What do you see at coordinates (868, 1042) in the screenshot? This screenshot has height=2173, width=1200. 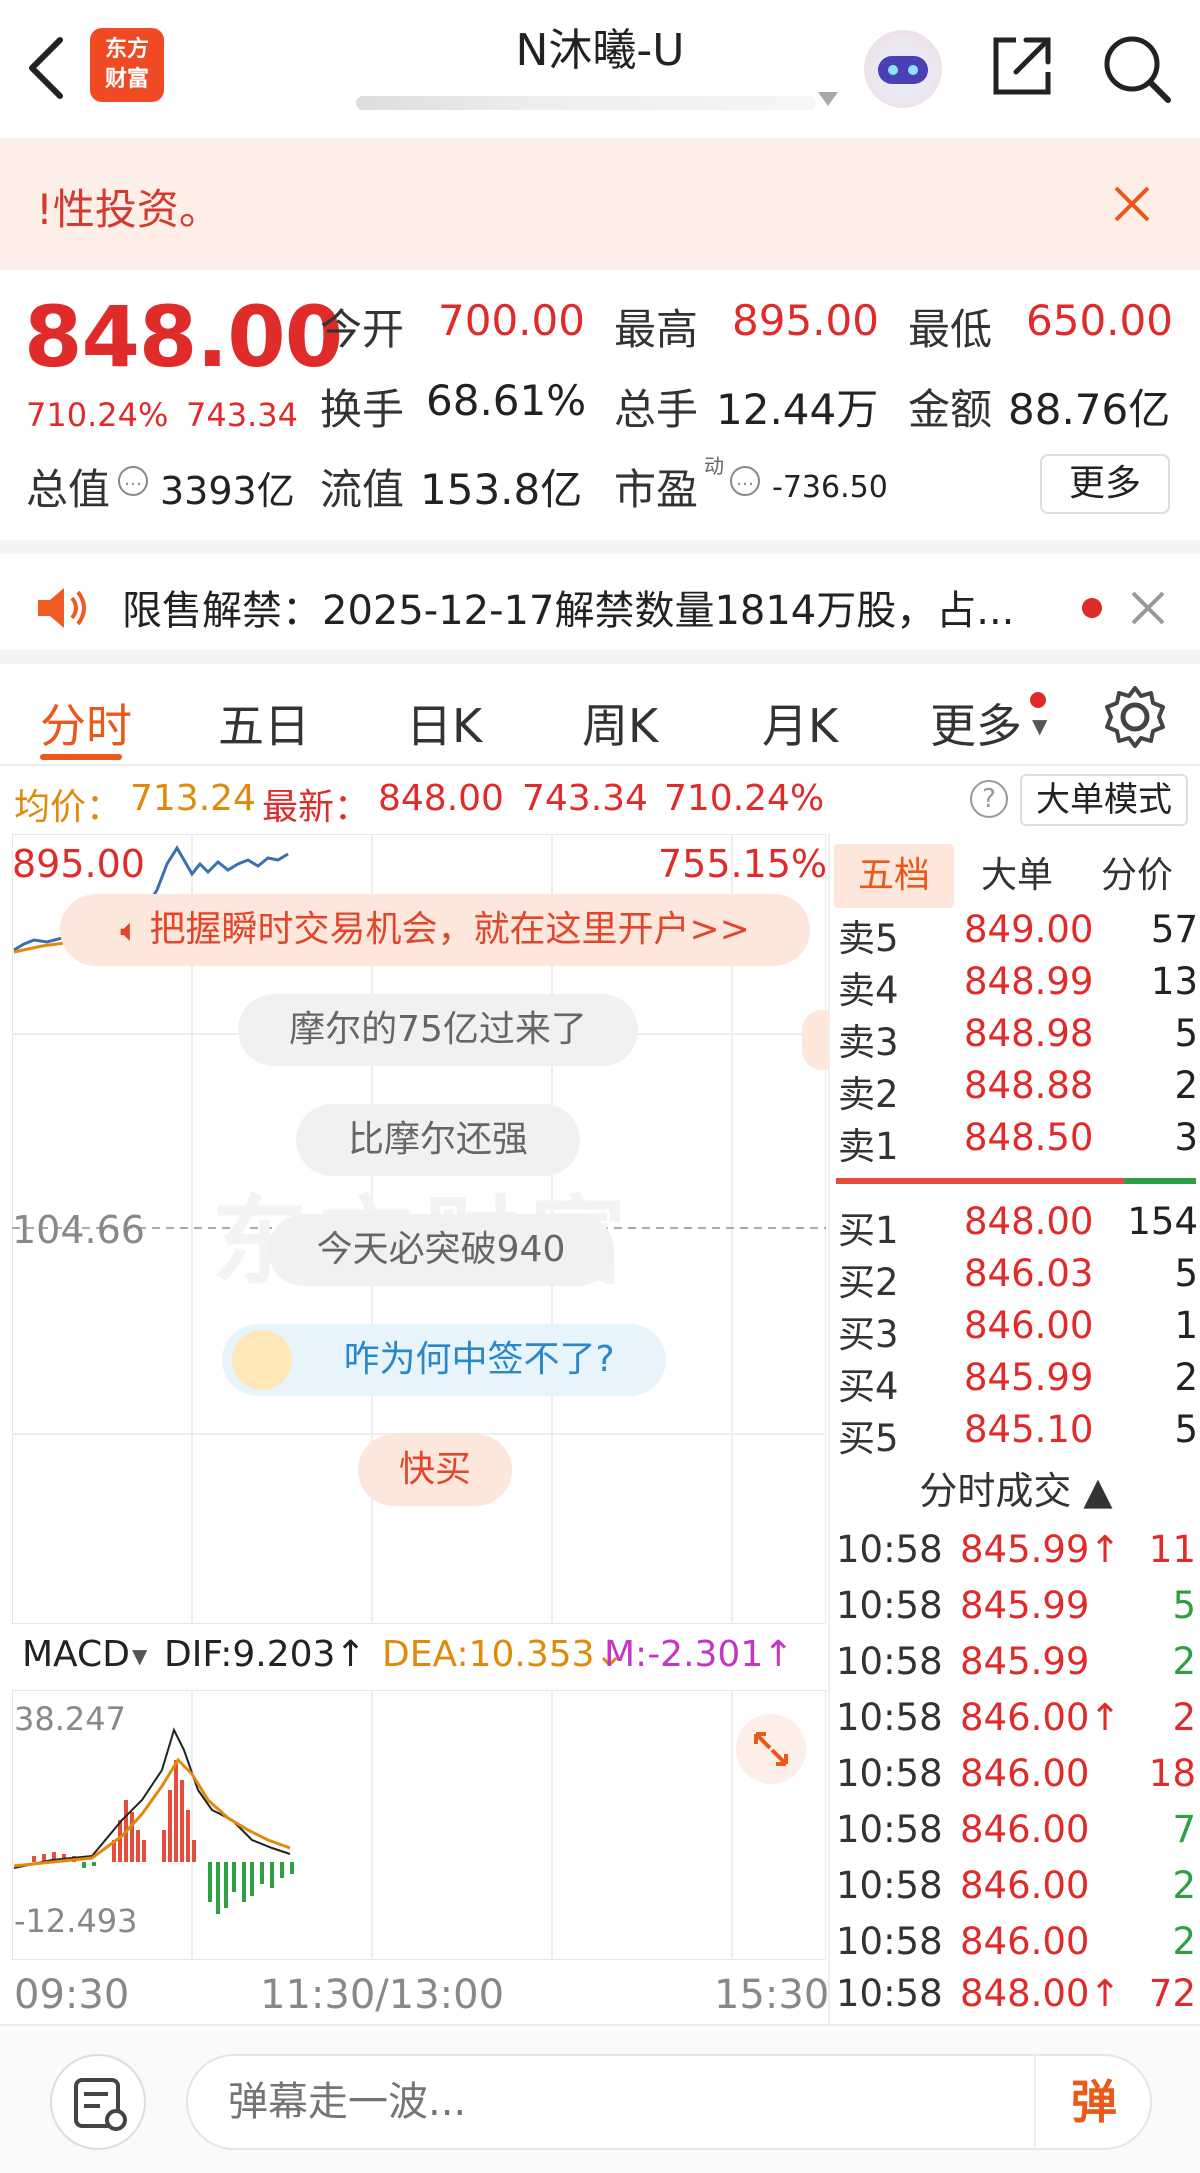 I see `ask-label: 卖3` at bounding box center [868, 1042].